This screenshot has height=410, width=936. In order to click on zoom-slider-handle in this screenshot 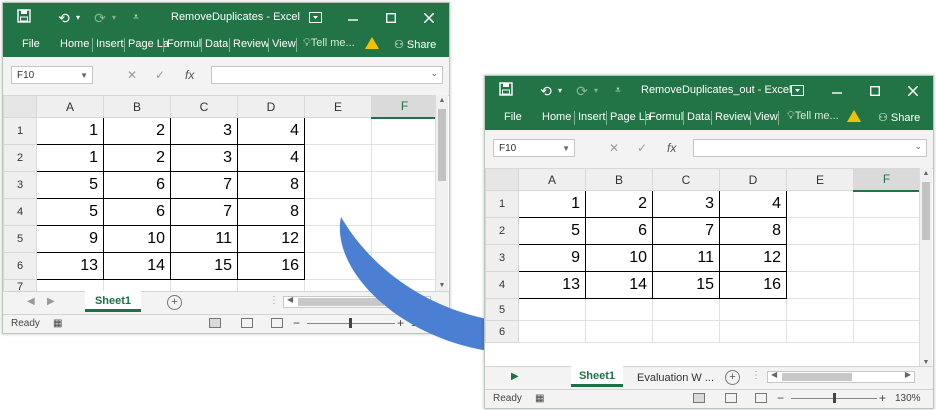, I will do `click(834, 398)`.